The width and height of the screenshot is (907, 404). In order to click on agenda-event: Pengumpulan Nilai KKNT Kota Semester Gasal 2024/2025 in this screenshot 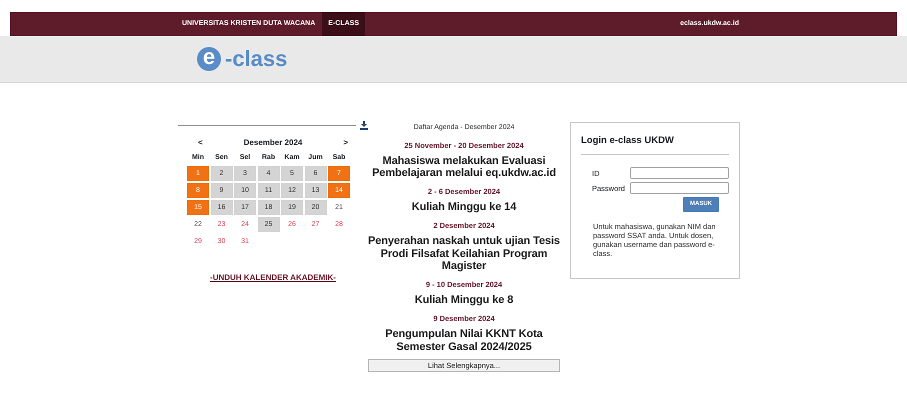, I will do `click(464, 341)`.